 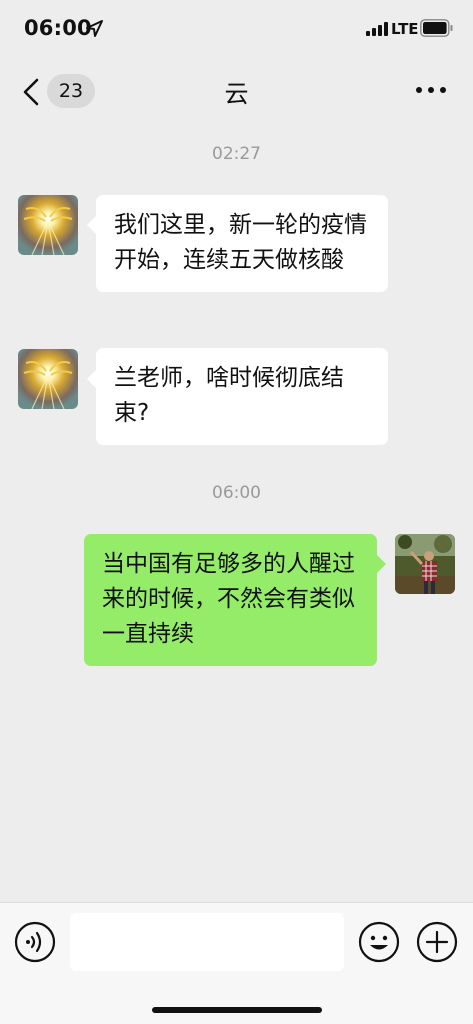 What do you see at coordinates (437, 942) in the screenshot?
I see `plus-icon` at bounding box center [437, 942].